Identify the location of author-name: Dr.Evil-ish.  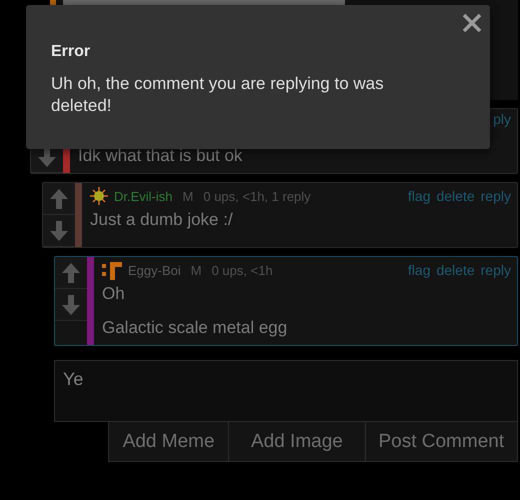
(143, 196).